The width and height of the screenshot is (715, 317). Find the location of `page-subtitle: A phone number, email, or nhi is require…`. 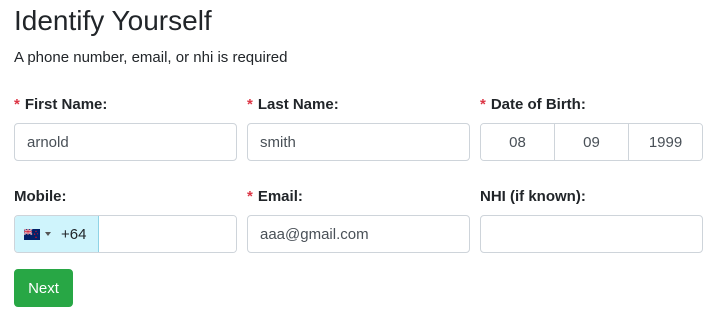

page-subtitle: A phone number, email, or nhi is require… is located at coordinates (151, 57).